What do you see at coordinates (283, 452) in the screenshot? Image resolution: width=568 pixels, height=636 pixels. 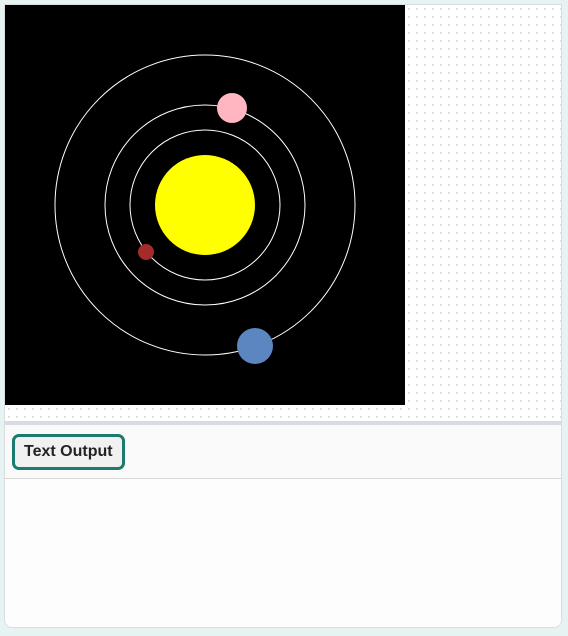 I see `output-toolbar: Text Output` at bounding box center [283, 452].